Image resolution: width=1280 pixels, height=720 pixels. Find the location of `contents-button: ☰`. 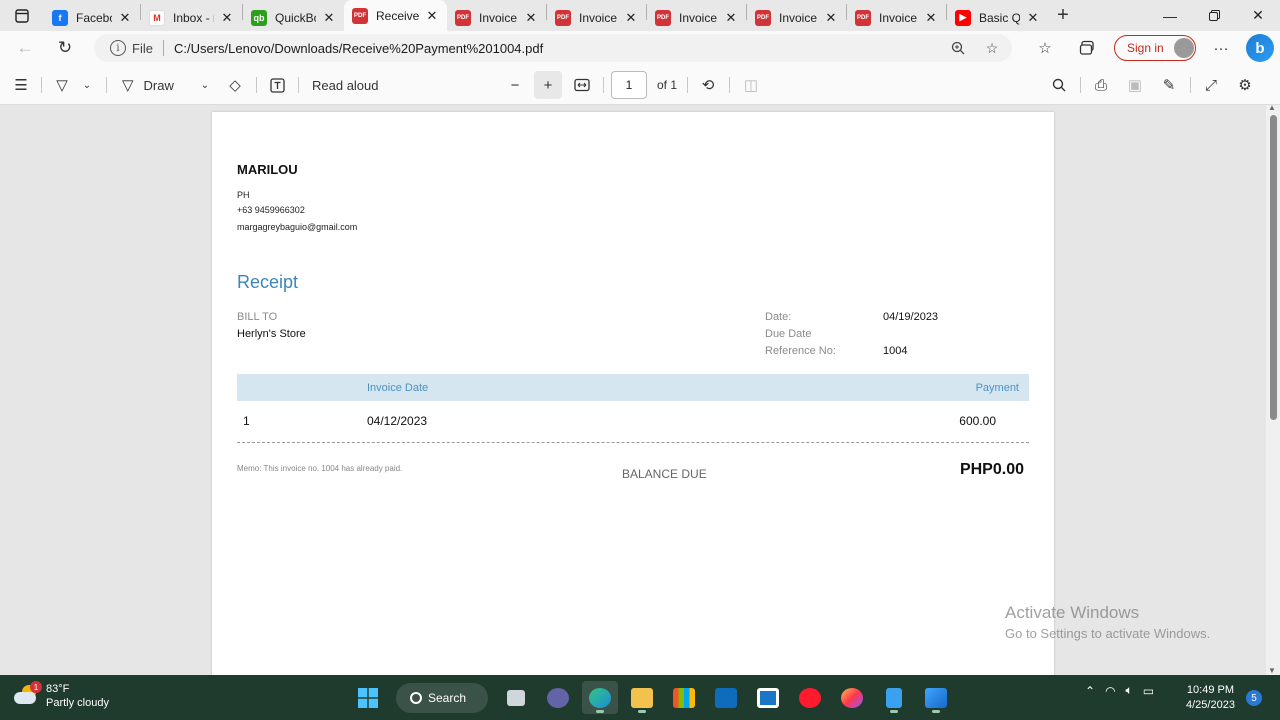

contents-button: ☰ is located at coordinates (21, 85).